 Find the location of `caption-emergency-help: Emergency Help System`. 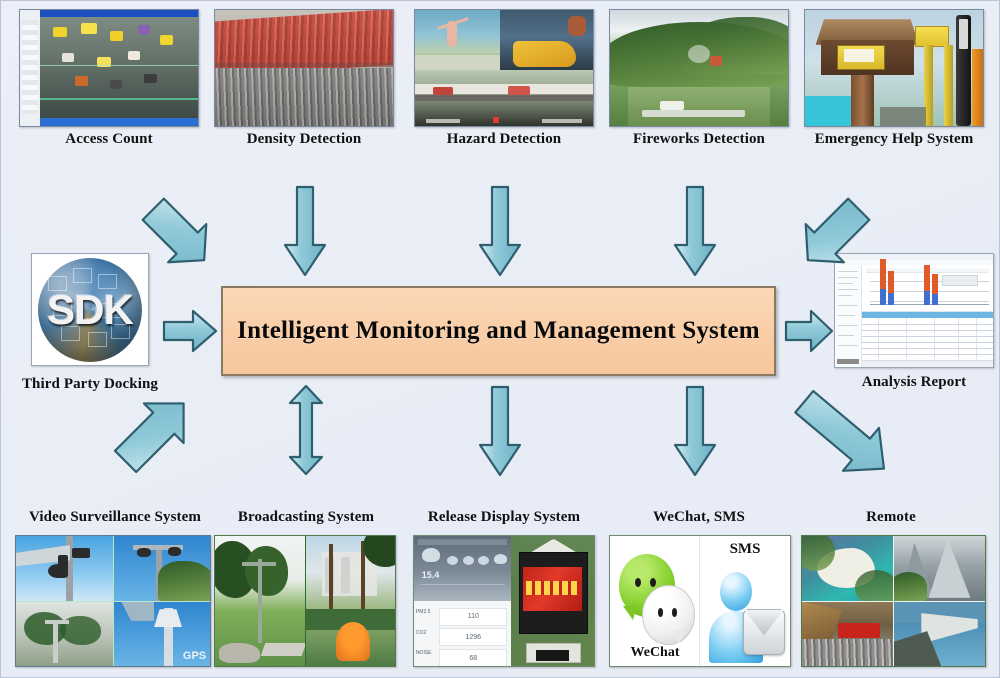

caption-emergency-help: Emergency Help System is located at coordinates (894, 139).